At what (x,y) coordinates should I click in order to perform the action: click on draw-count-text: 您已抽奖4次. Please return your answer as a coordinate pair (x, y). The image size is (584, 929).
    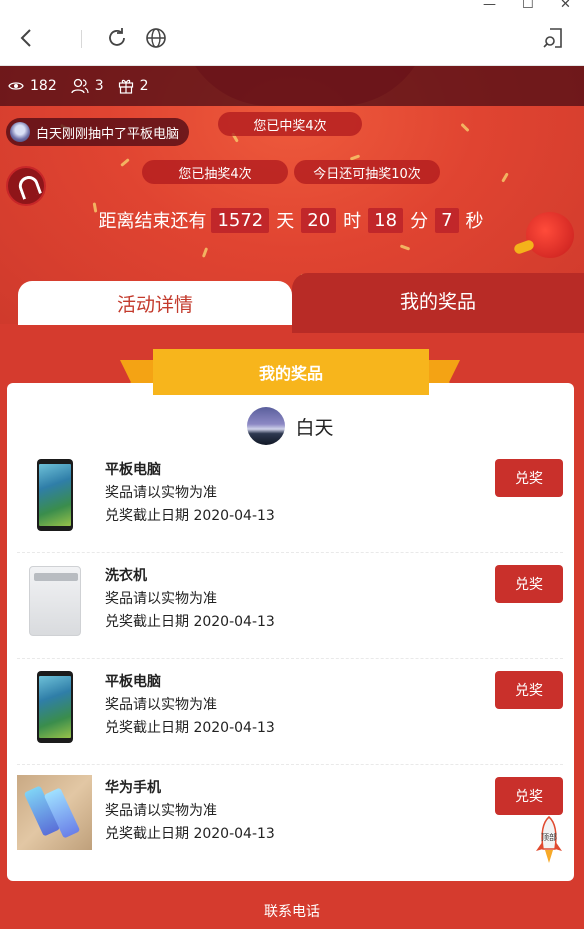
    Looking at the image, I should click on (215, 174).